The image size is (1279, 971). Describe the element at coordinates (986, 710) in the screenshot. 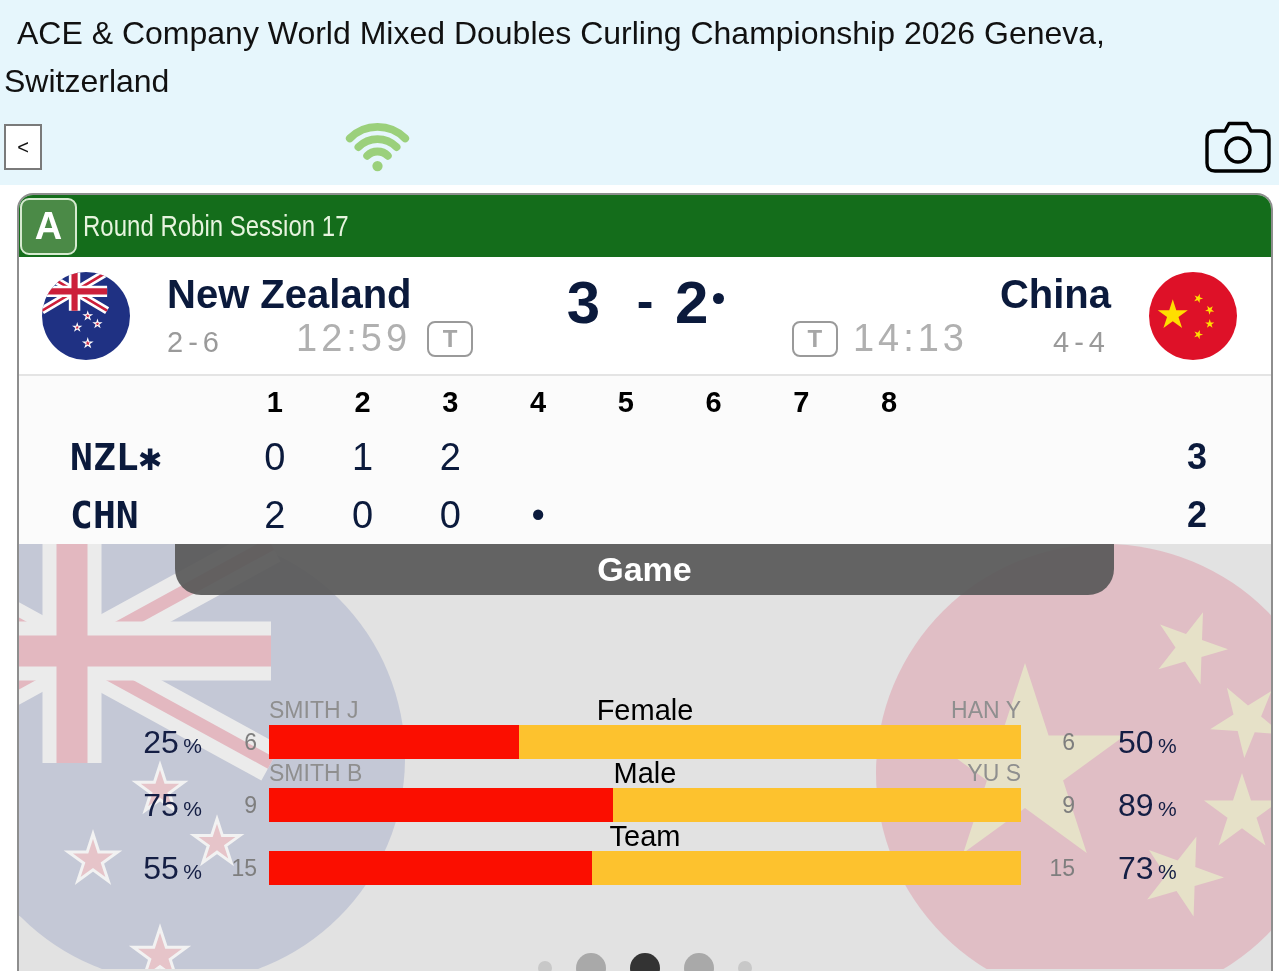

I see `player-name: HAN Y` at that location.